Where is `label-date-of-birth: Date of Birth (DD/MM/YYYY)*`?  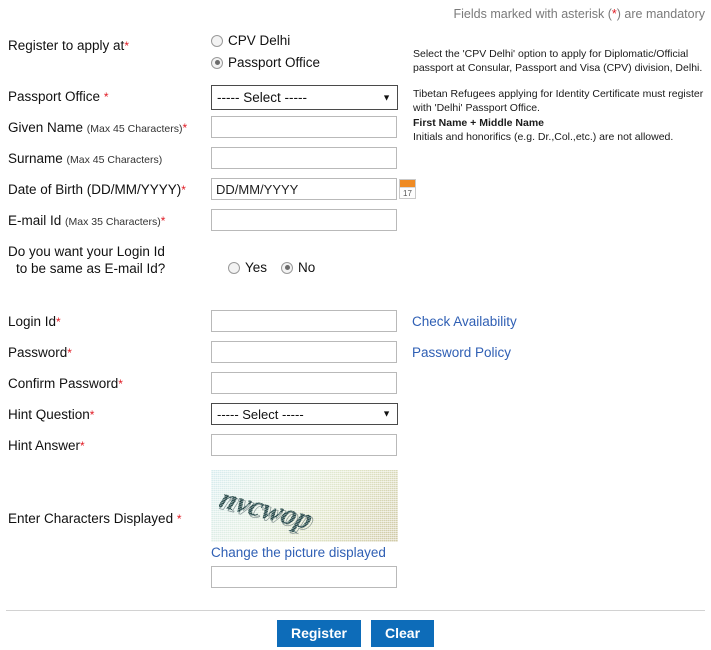 label-date-of-birth: Date of Birth (DD/MM/YYYY)* is located at coordinates (105, 188).